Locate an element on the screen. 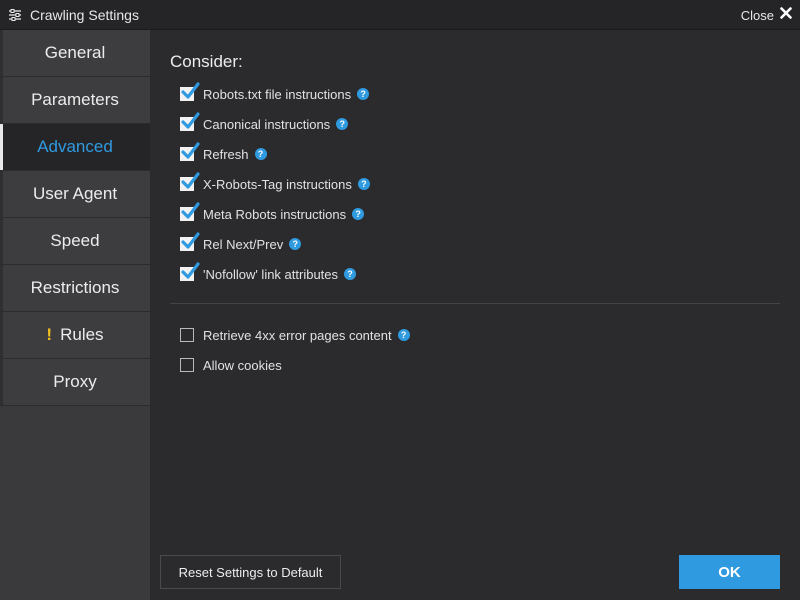  sidebar-item-label: Advanced is located at coordinates (75, 146).